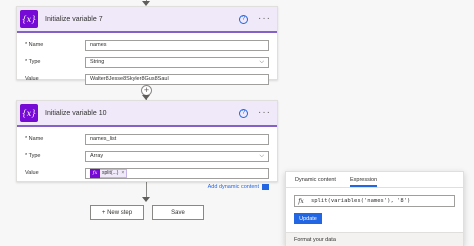  Describe the element at coordinates (177, 156) in the screenshot. I see `type-select: Array ⌵` at that location.